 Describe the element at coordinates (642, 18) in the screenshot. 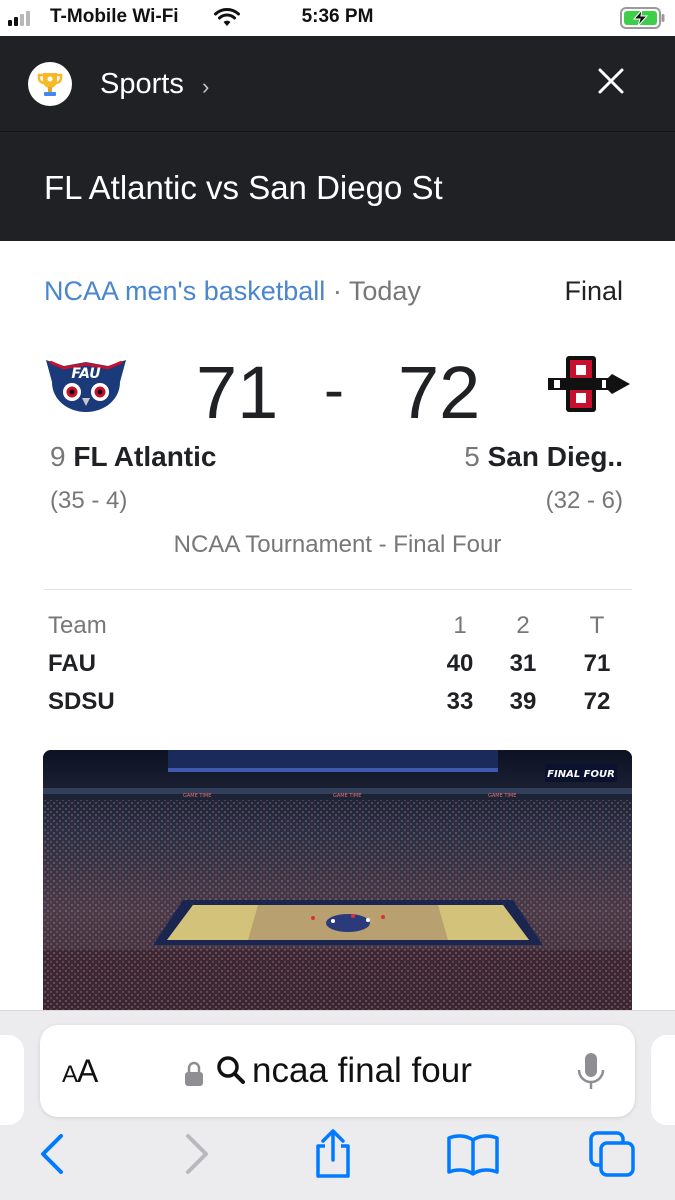

I see `battery-charging-icon` at that location.